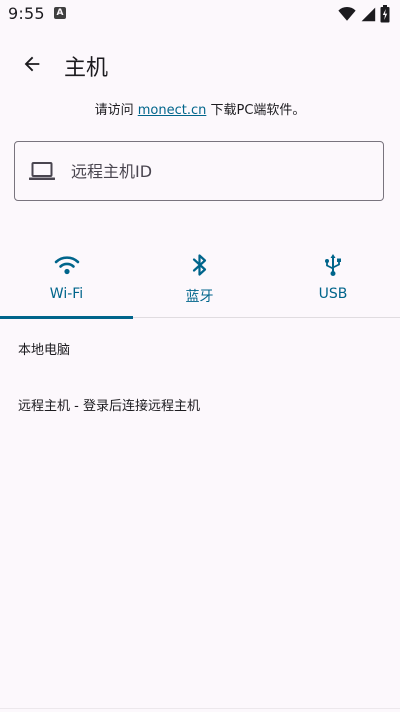  What do you see at coordinates (60, 13) in the screenshot?
I see `notification-app-icon: A` at bounding box center [60, 13].